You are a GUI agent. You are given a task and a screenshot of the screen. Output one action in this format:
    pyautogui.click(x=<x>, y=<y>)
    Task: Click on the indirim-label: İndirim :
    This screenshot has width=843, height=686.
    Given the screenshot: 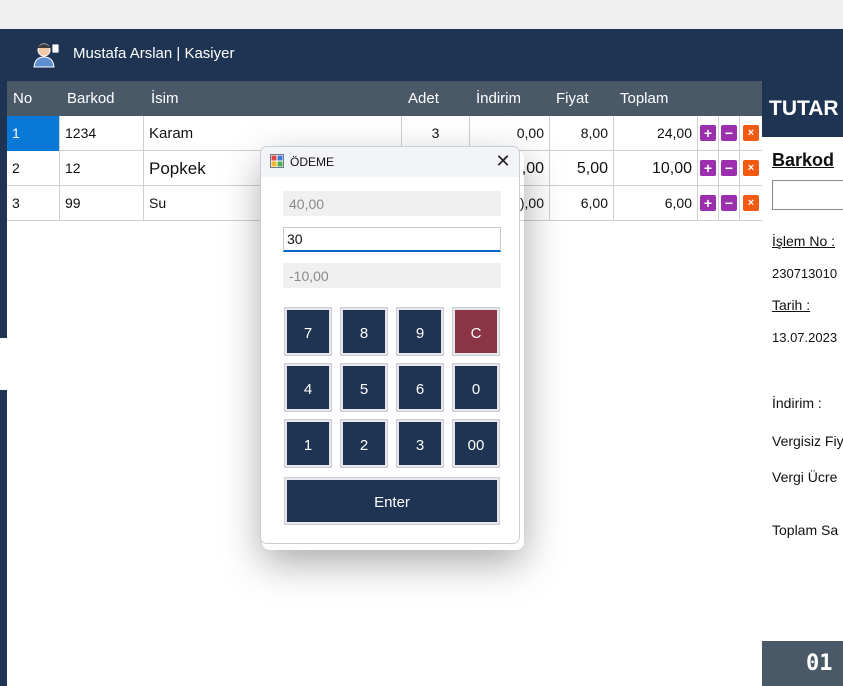 What is the action you would take?
    pyautogui.click(x=797, y=403)
    